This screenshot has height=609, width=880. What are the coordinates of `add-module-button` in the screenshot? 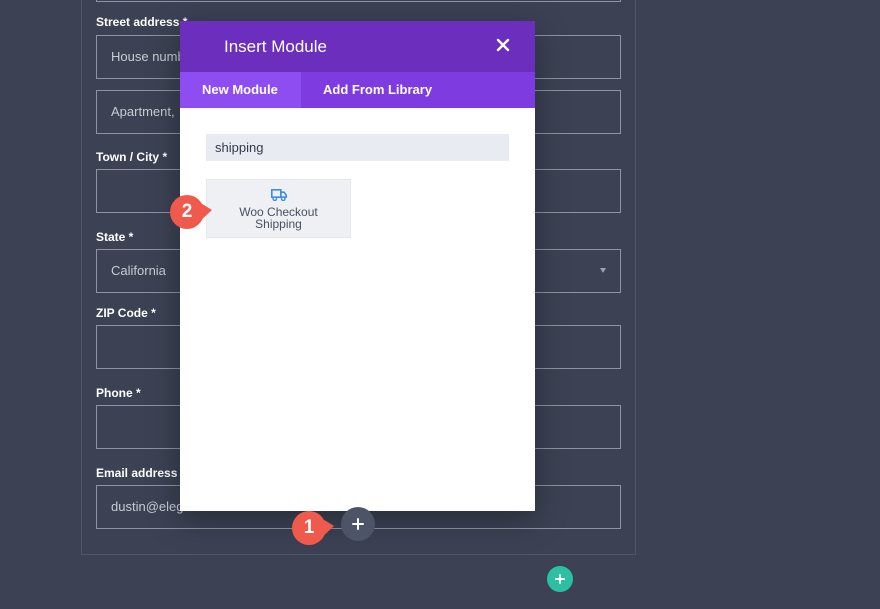 It's located at (358, 524).